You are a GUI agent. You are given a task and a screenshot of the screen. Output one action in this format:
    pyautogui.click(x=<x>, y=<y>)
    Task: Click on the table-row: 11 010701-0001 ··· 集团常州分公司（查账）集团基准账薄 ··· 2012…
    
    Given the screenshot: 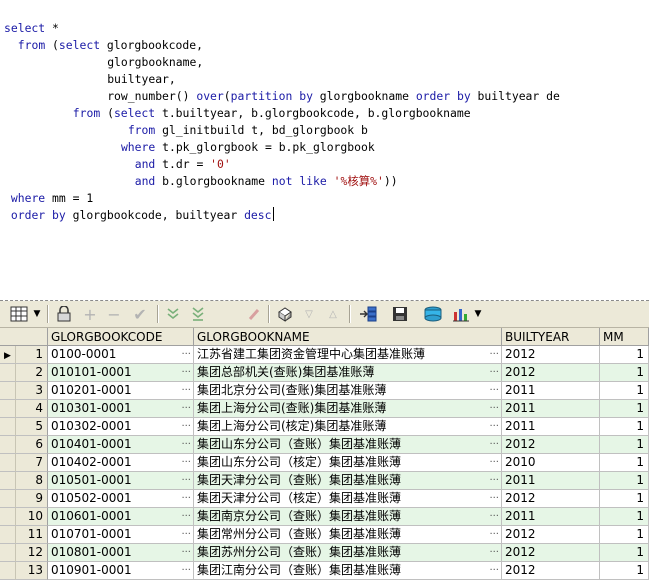 What is the action you would take?
    pyautogui.click(x=324, y=535)
    